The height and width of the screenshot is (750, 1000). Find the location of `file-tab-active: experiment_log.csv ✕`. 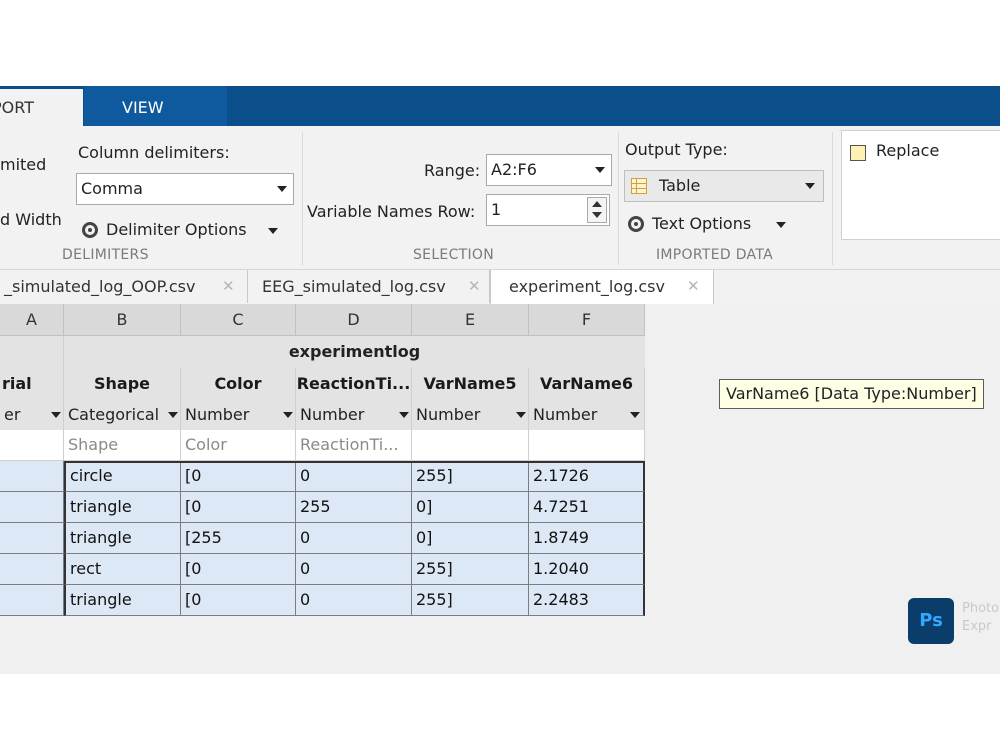

file-tab-active: experiment_log.csv ✕ is located at coordinates (602, 287).